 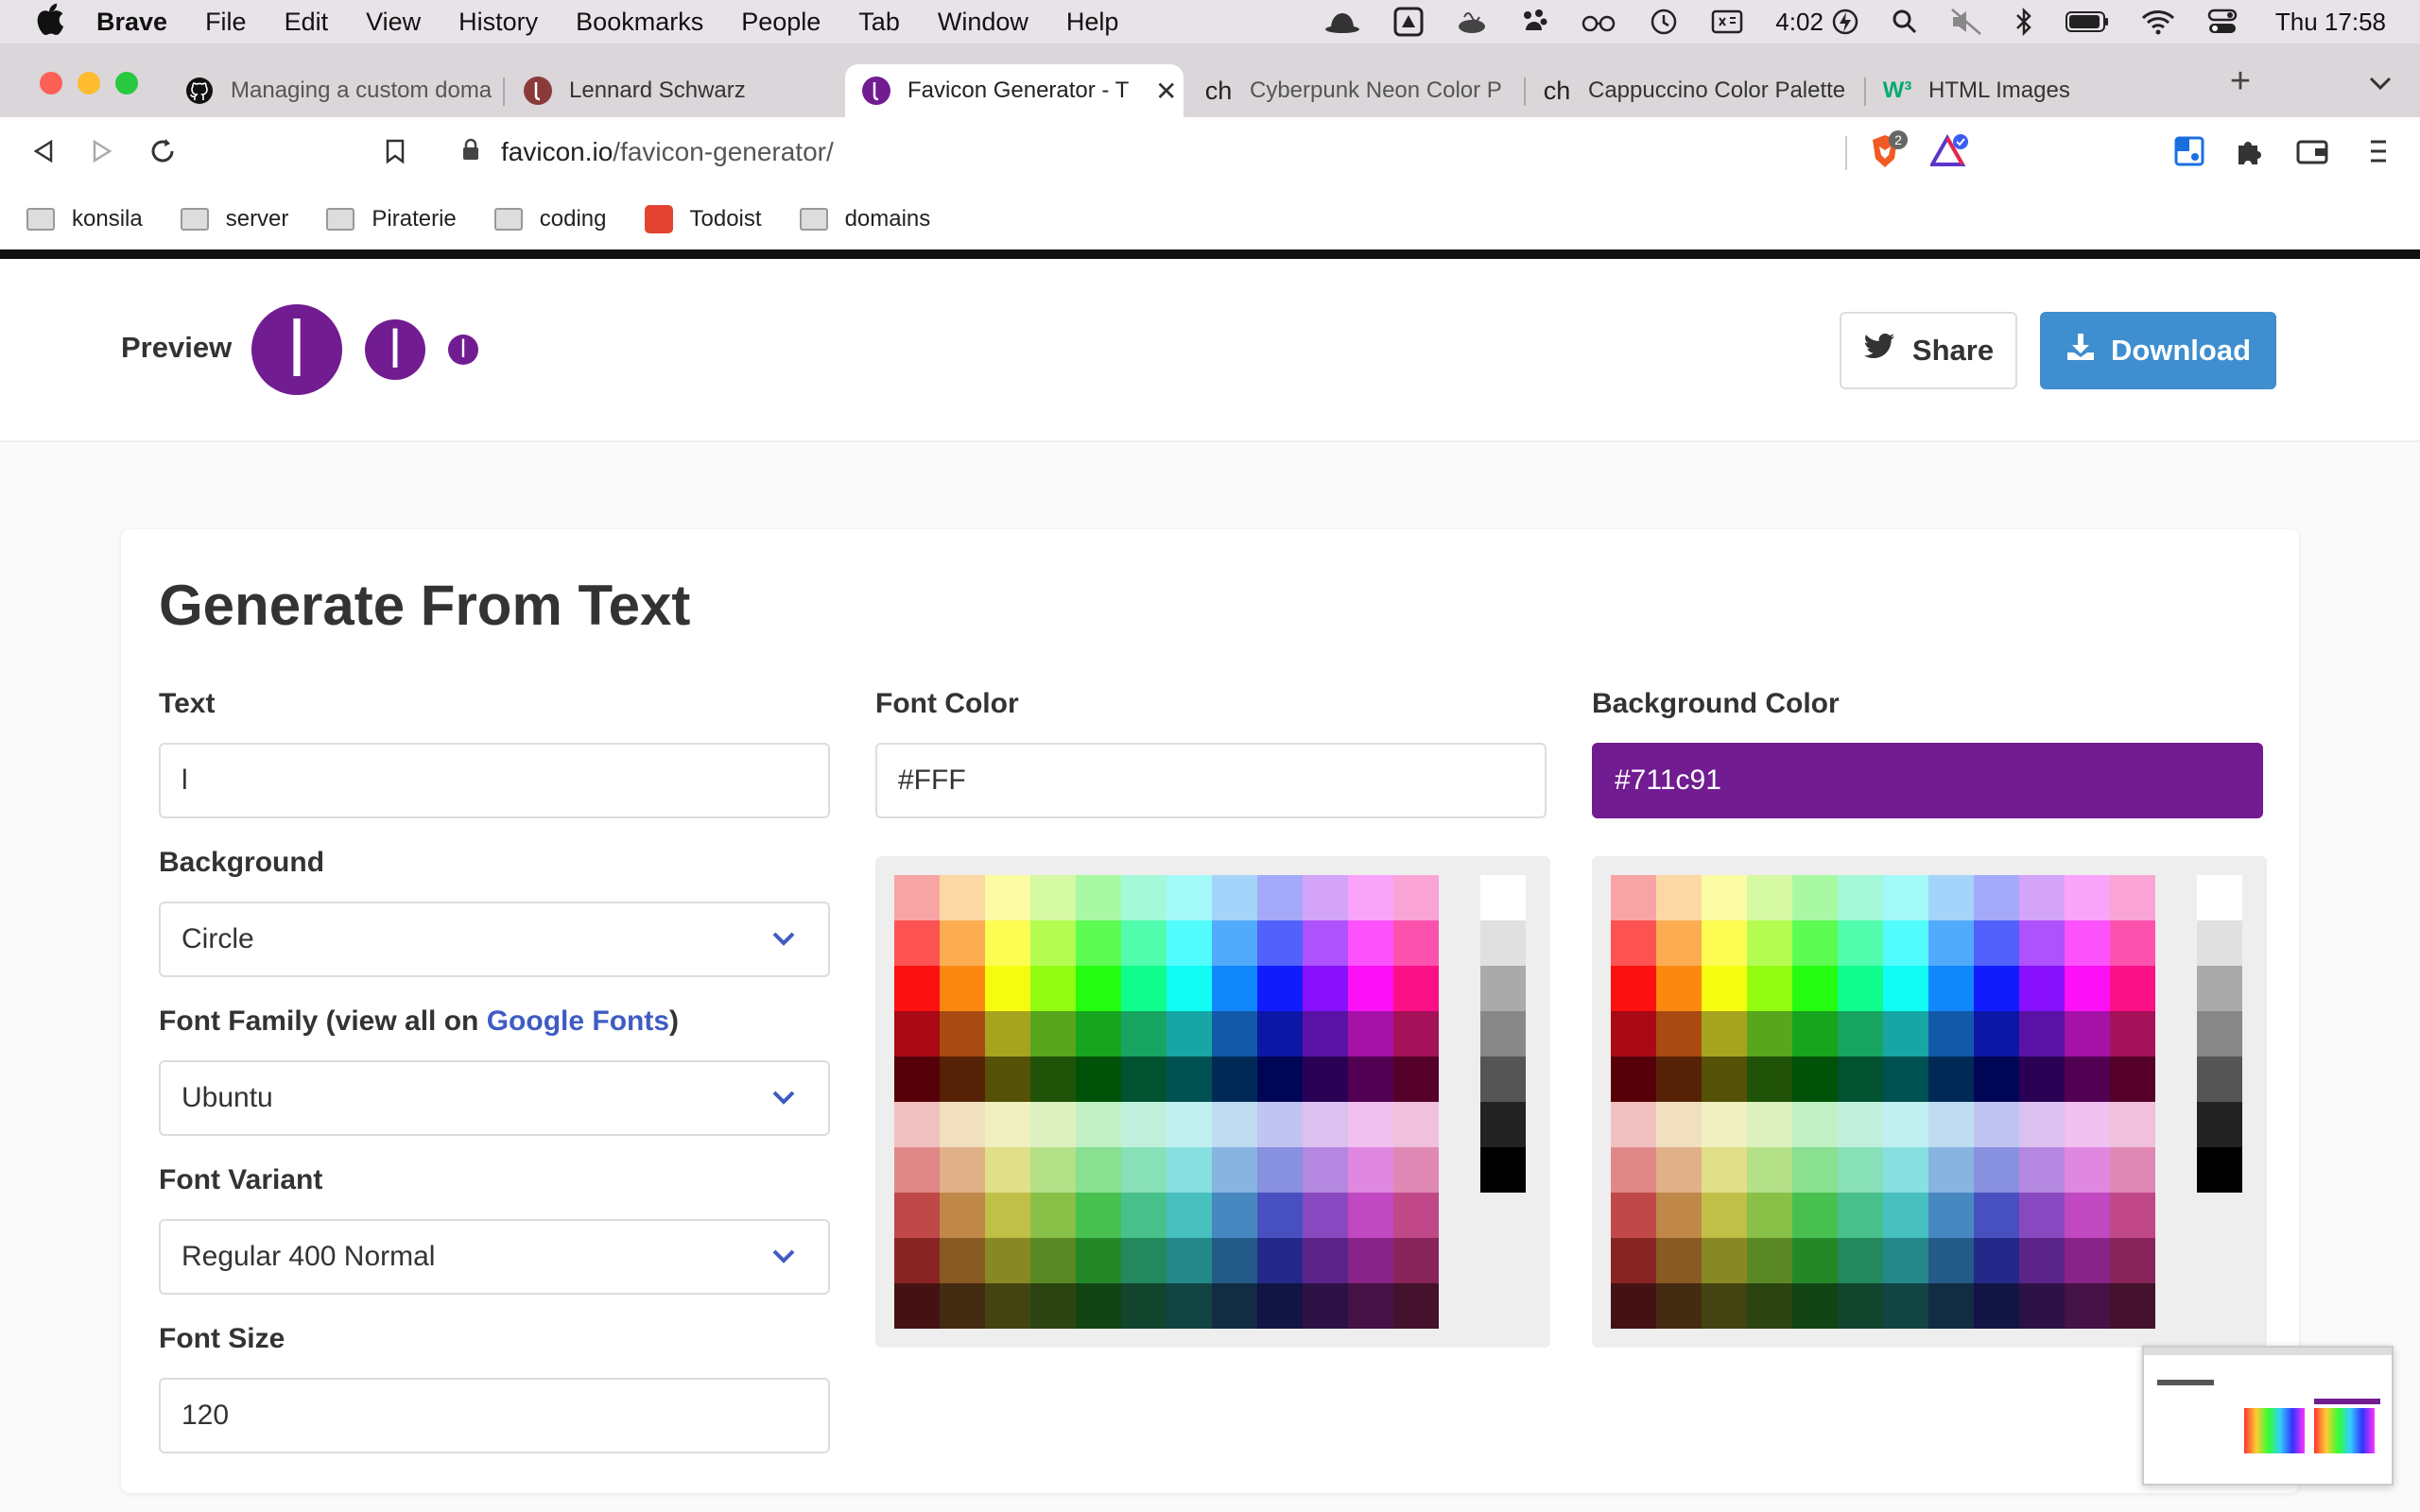 What do you see at coordinates (391, 219) in the screenshot?
I see `bookmark-piraterie: Piraterie` at bounding box center [391, 219].